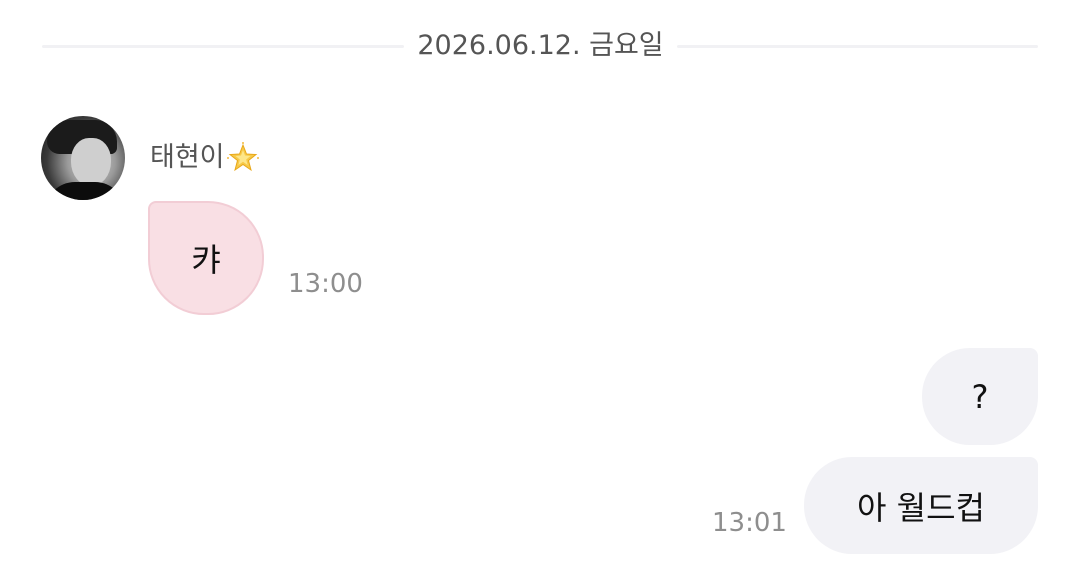 This screenshot has height=582, width=1079. What do you see at coordinates (857, 46) in the screenshot?
I see `divider-line-right` at bounding box center [857, 46].